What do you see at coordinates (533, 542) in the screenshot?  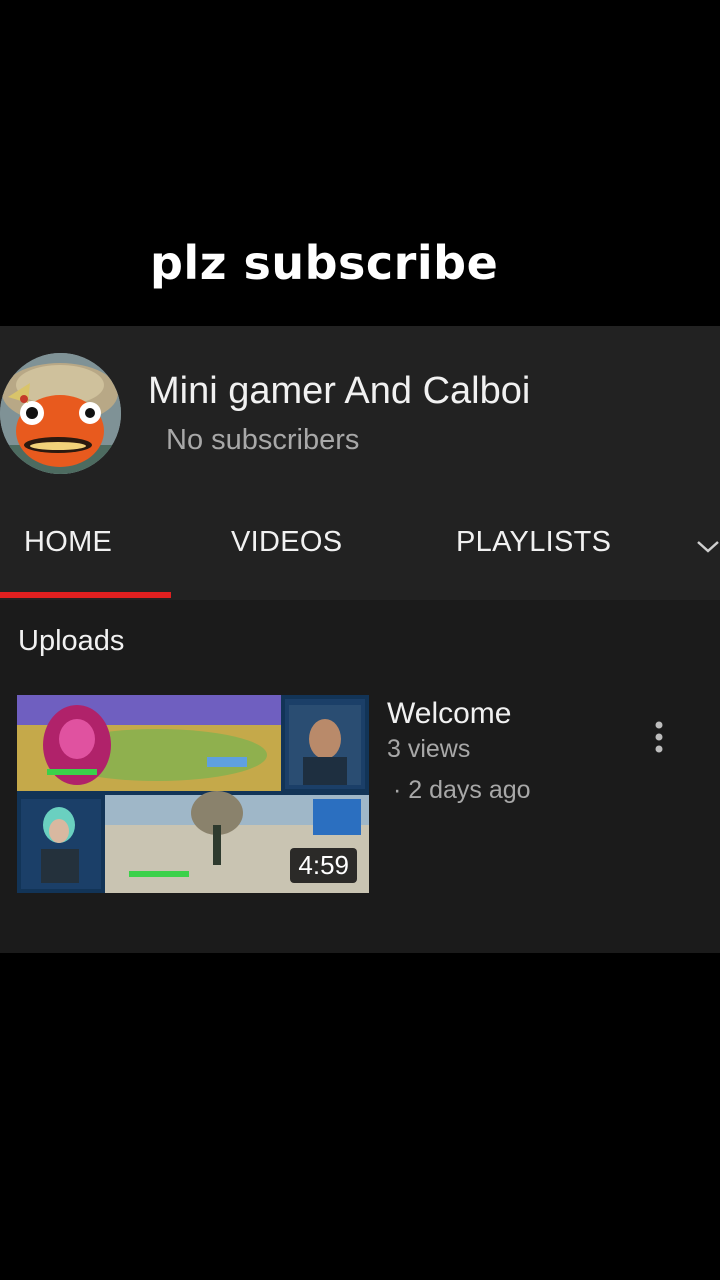 I see `tab-playlists: PLAYLISTS` at bounding box center [533, 542].